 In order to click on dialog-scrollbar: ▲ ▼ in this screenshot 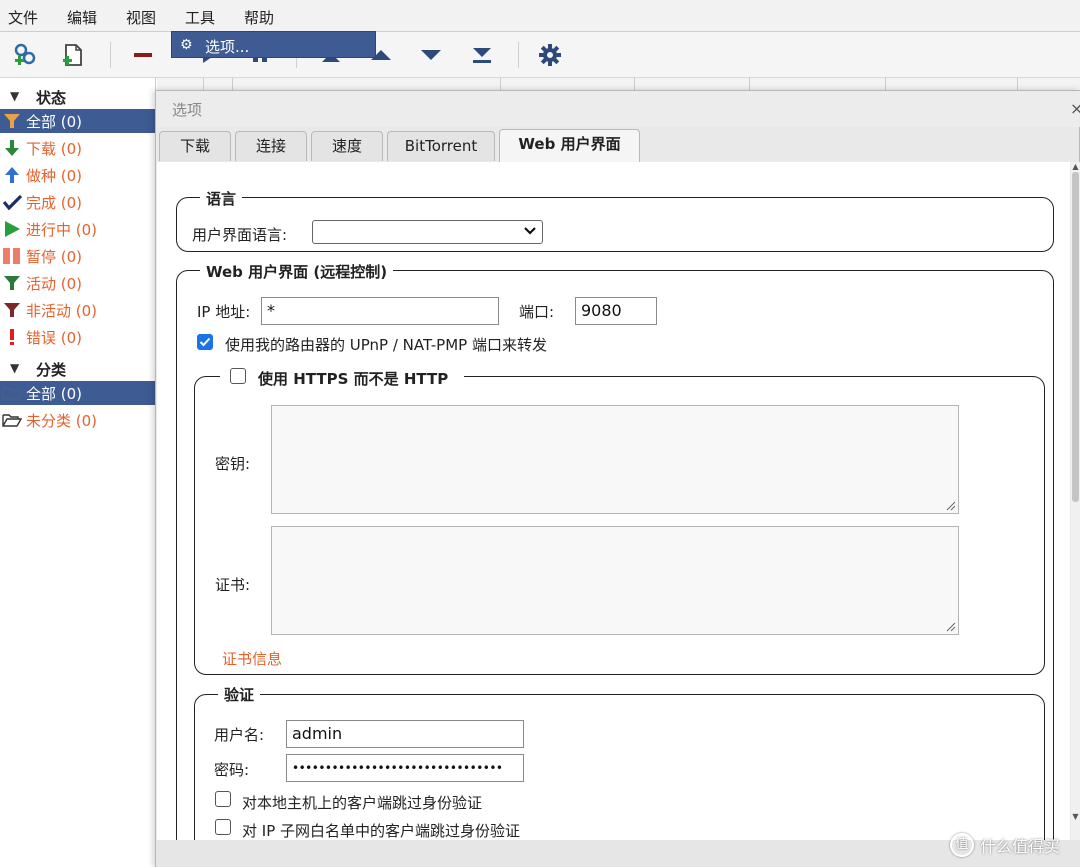, I will do `click(1075, 501)`.